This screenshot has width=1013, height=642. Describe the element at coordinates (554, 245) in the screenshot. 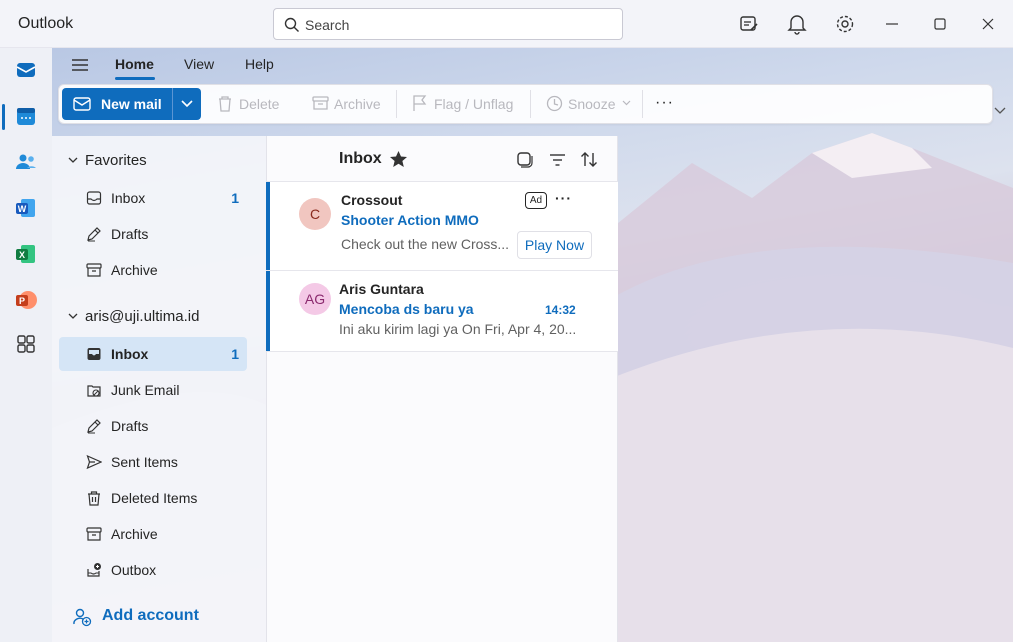

I see `play-now-button: Play Now` at that location.